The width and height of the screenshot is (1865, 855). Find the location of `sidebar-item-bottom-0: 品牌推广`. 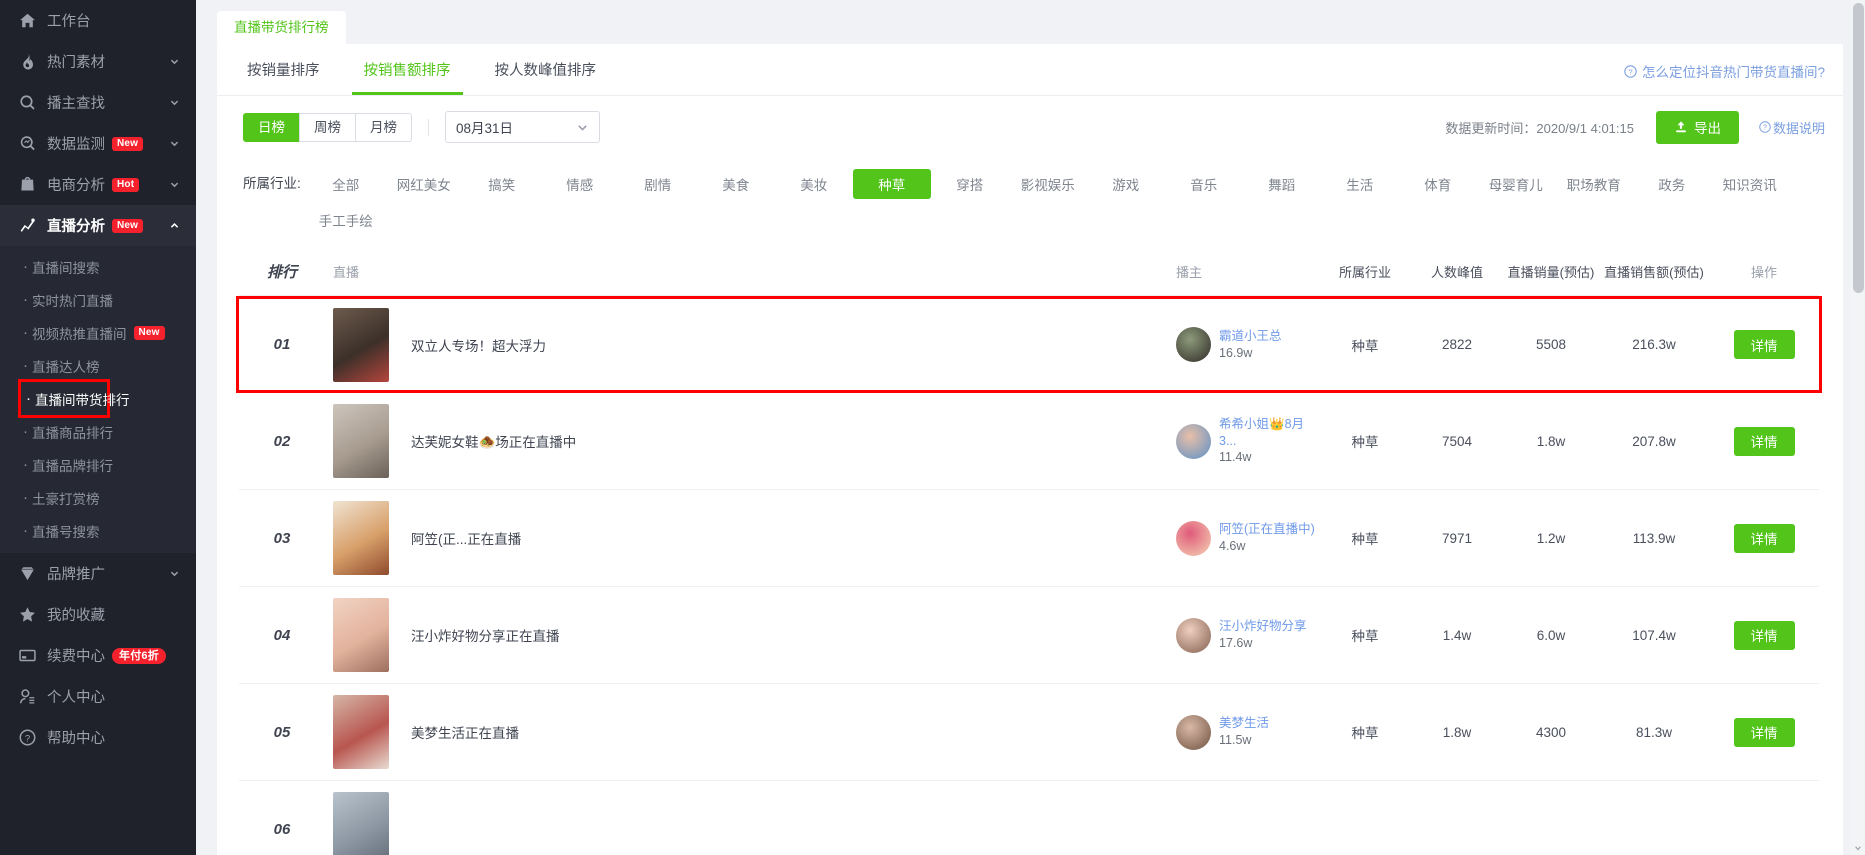

sidebar-item-bottom-0: 品牌推广 is located at coordinates (98, 573).